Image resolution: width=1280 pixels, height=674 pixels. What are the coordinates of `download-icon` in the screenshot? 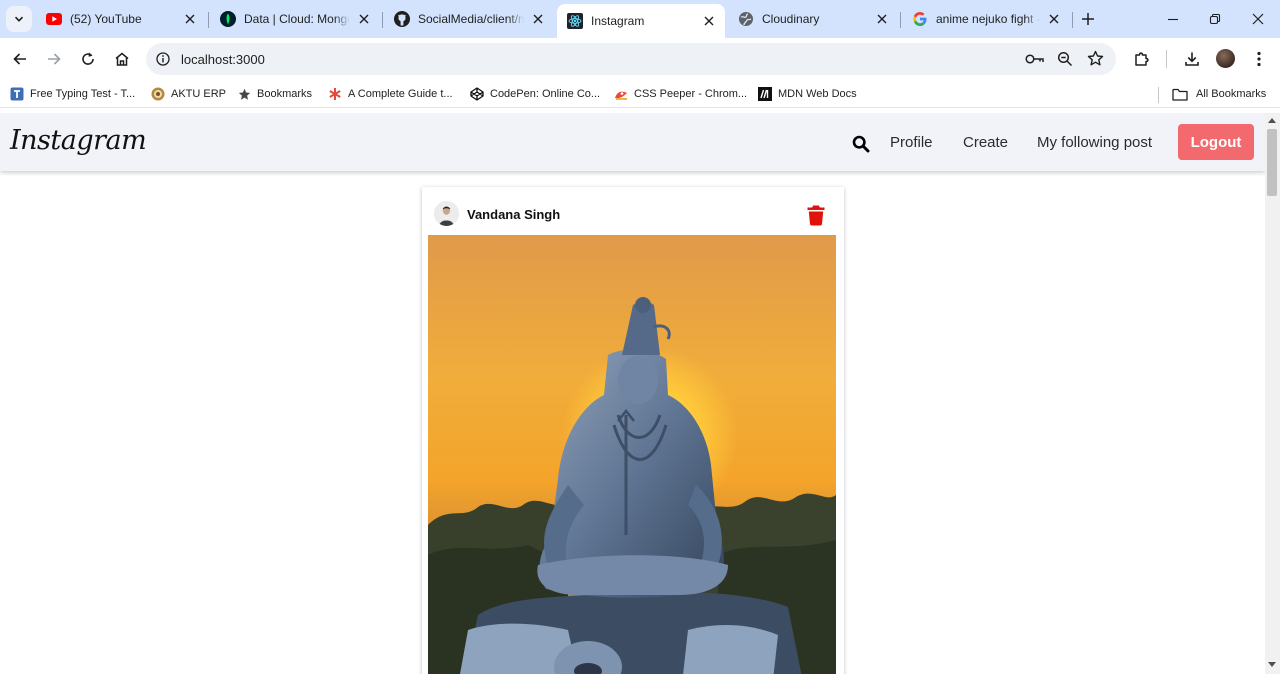 It's located at (1192, 59).